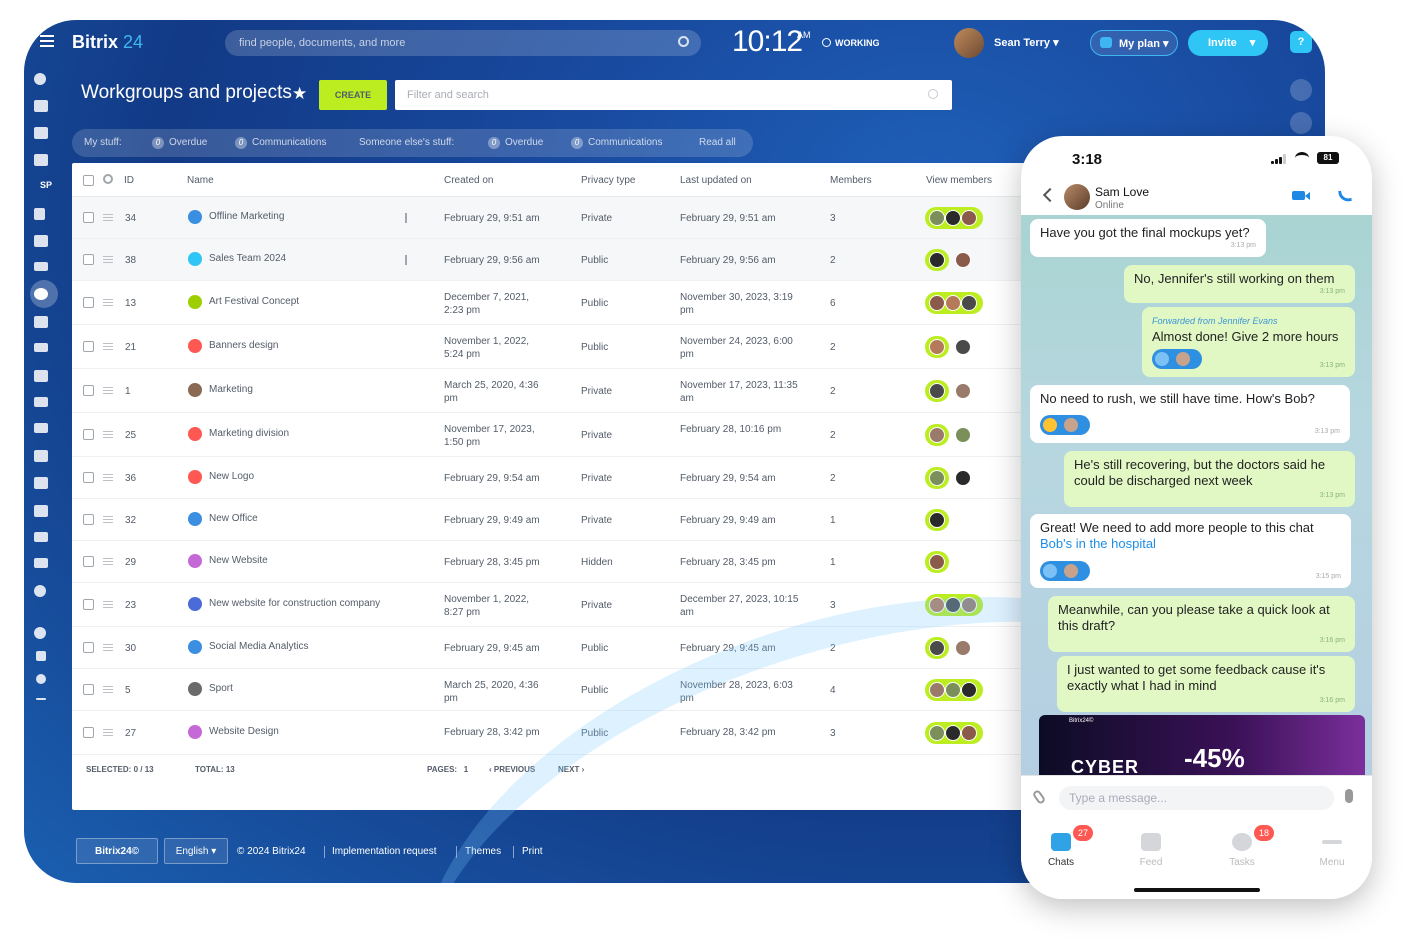 This screenshot has height=940, width=1416. I want to click on column-name: Name, so click(200, 180).